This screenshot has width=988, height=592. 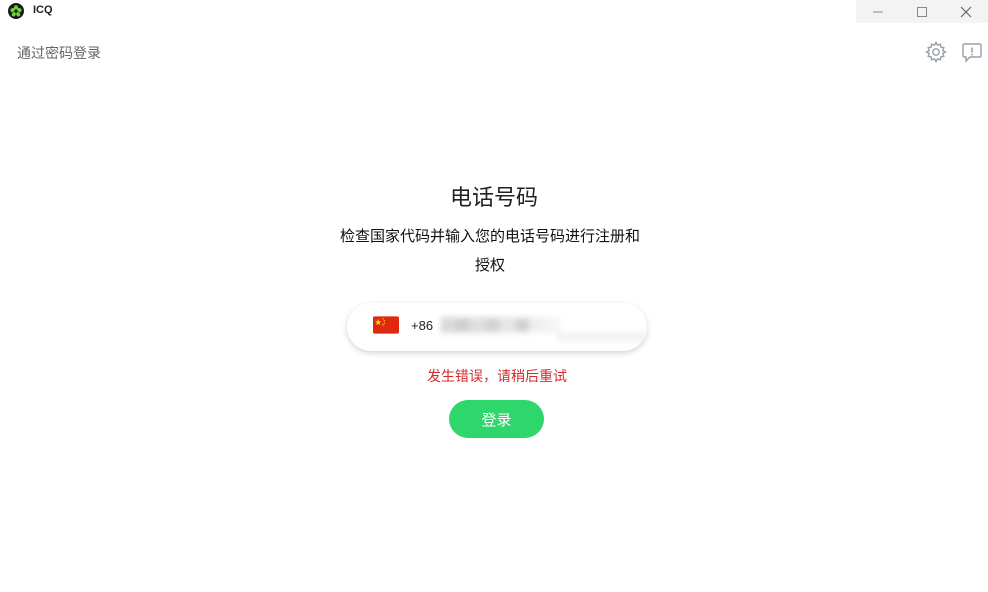 I want to click on minimize-button, so click(x=878, y=11).